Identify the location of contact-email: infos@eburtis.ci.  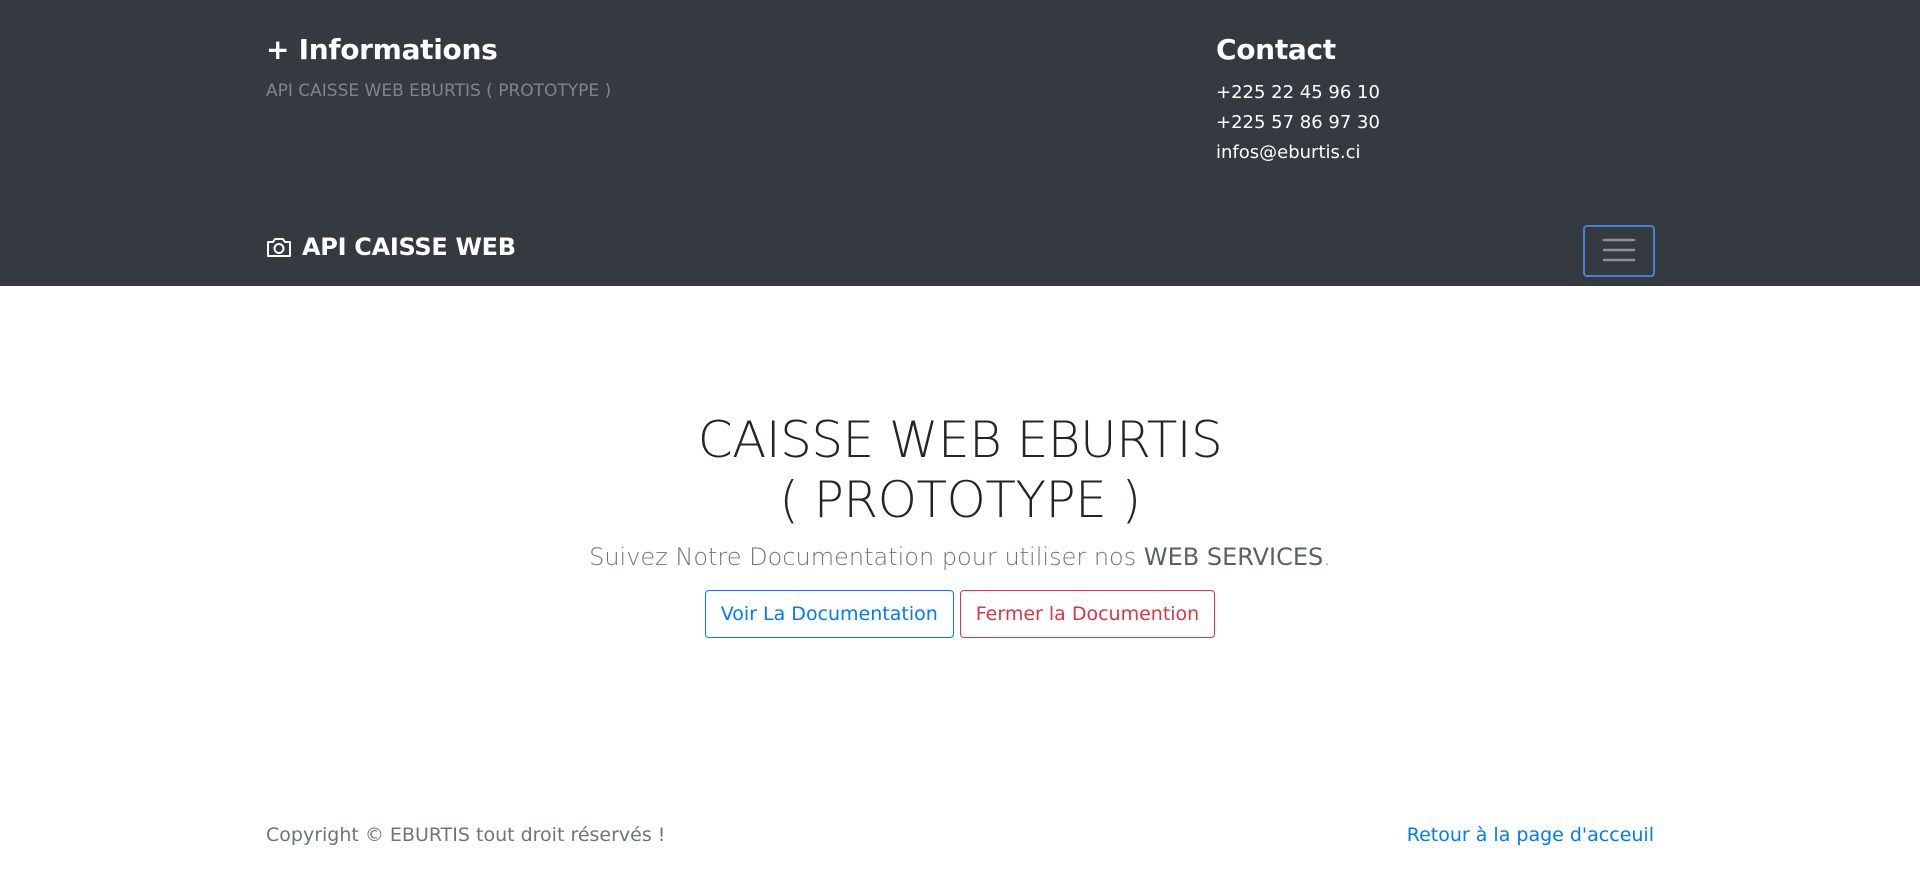
(1288, 152).